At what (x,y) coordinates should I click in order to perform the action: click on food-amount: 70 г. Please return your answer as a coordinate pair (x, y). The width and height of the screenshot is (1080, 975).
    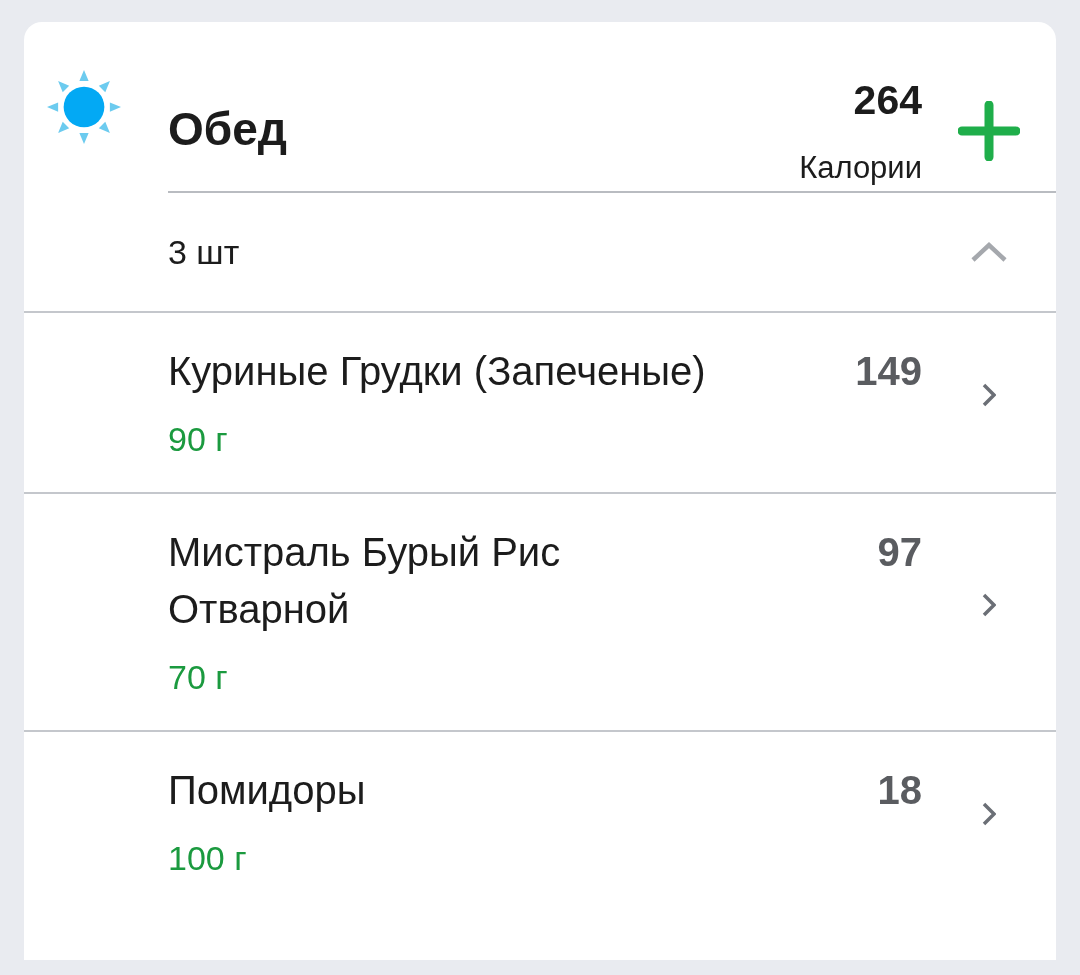
    Looking at the image, I should click on (198, 677).